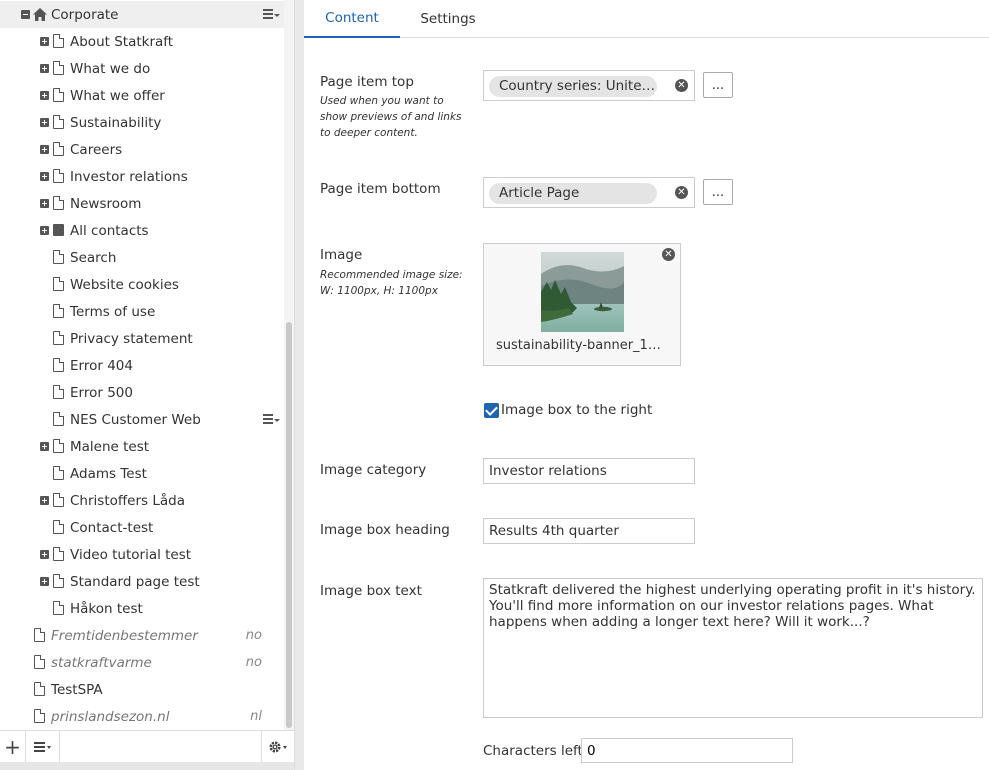  What do you see at coordinates (142, 365) in the screenshot?
I see `tree-item: Error 404` at bounding box center [142, 365].